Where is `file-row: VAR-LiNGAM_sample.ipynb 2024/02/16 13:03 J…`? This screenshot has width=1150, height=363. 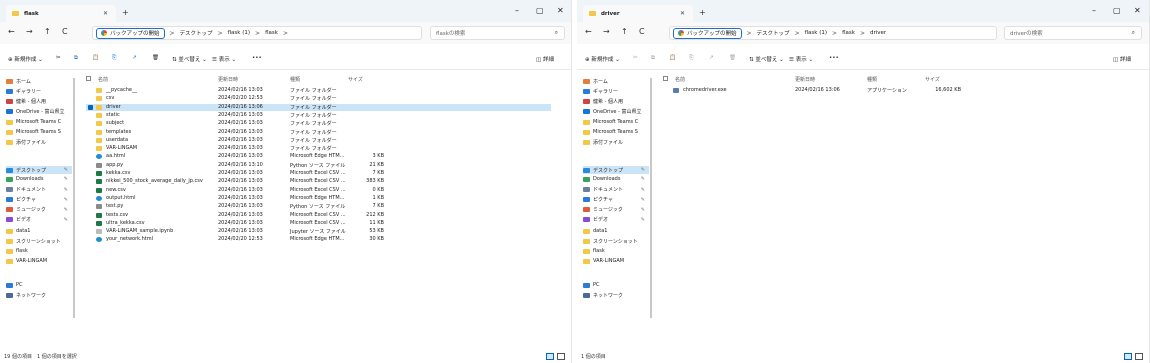
file-row: VAR-LiNGAM_sample.ipynb 2024/02/16 13:03 J… is located at coordinates (318, 231).